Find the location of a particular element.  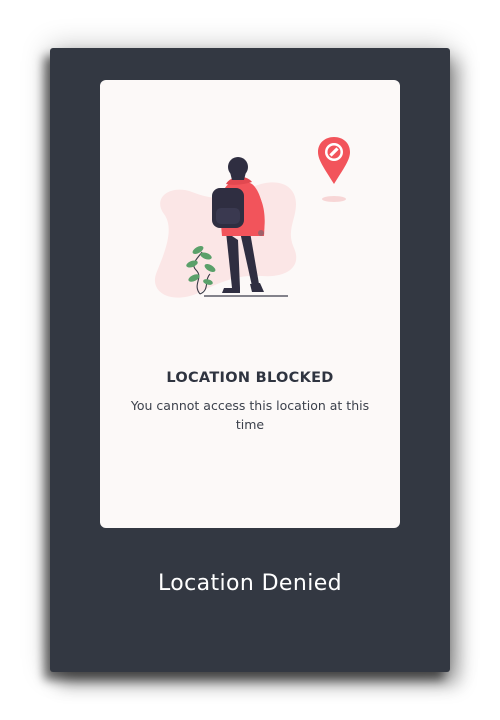

blocked-location-pin-icon is located at coordinates (334, 169).